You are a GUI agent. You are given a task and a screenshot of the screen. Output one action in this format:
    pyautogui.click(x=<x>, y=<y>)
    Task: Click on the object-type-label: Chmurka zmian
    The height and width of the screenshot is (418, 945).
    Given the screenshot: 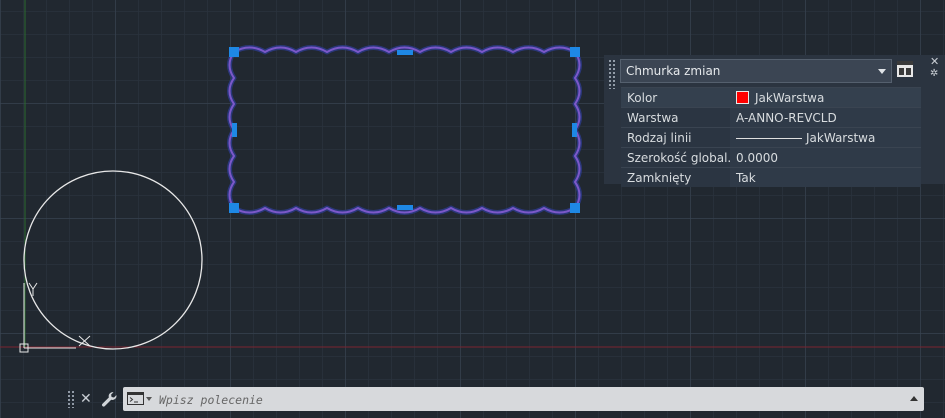 What is the action you would take?
    pyautogui.click(x=673, y=71)
    